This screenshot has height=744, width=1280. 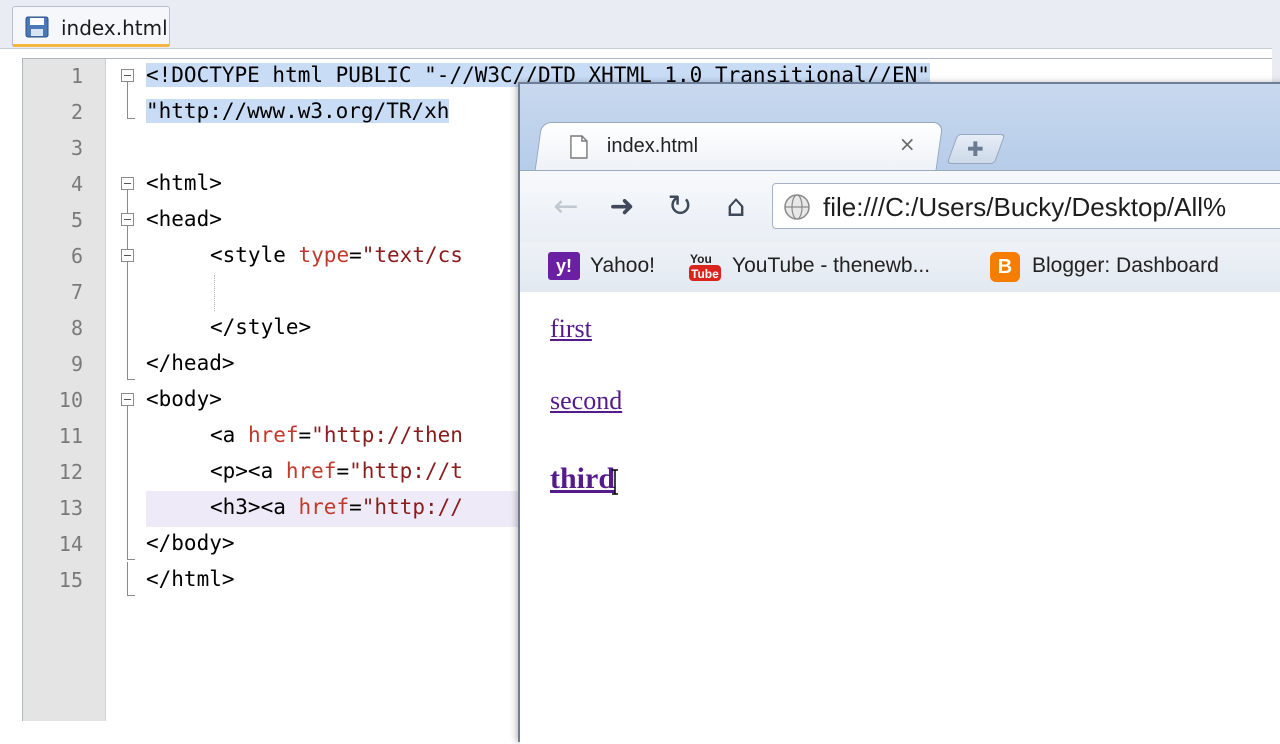 What do you see at coordinates (705, 274) in the screenshot?
I see `svg-text: Tube` at bounding box center [705, 274].